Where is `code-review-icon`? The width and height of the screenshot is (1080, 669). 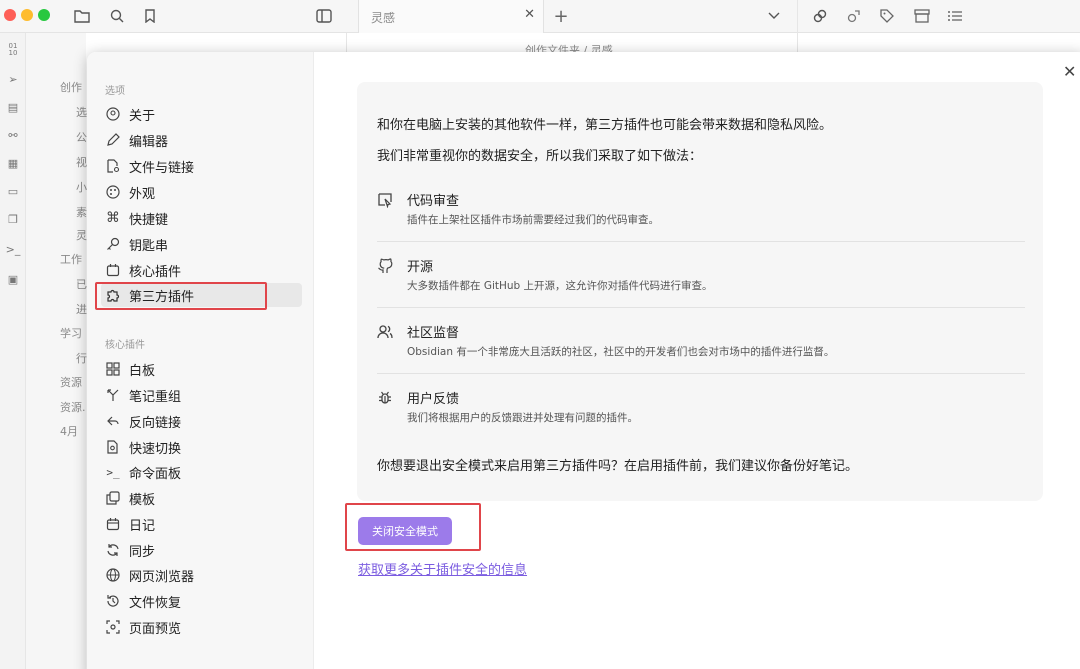 code-review-icon is located at coordinates (385, 200).